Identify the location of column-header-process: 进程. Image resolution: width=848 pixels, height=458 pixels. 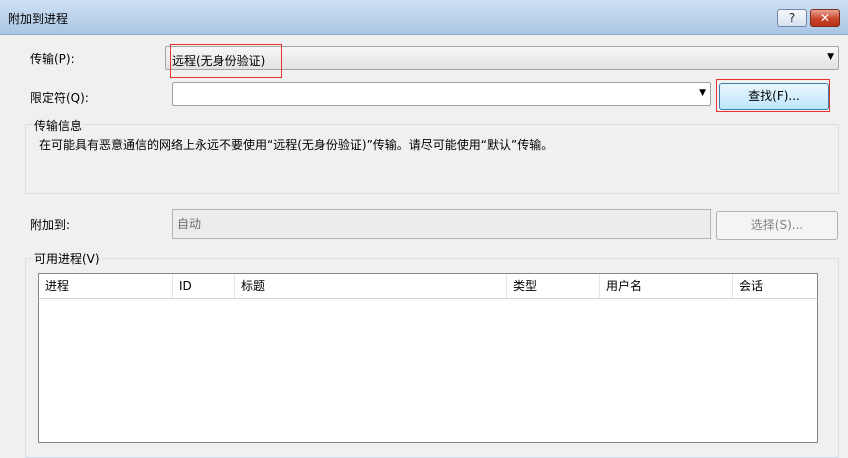
(106, 286).